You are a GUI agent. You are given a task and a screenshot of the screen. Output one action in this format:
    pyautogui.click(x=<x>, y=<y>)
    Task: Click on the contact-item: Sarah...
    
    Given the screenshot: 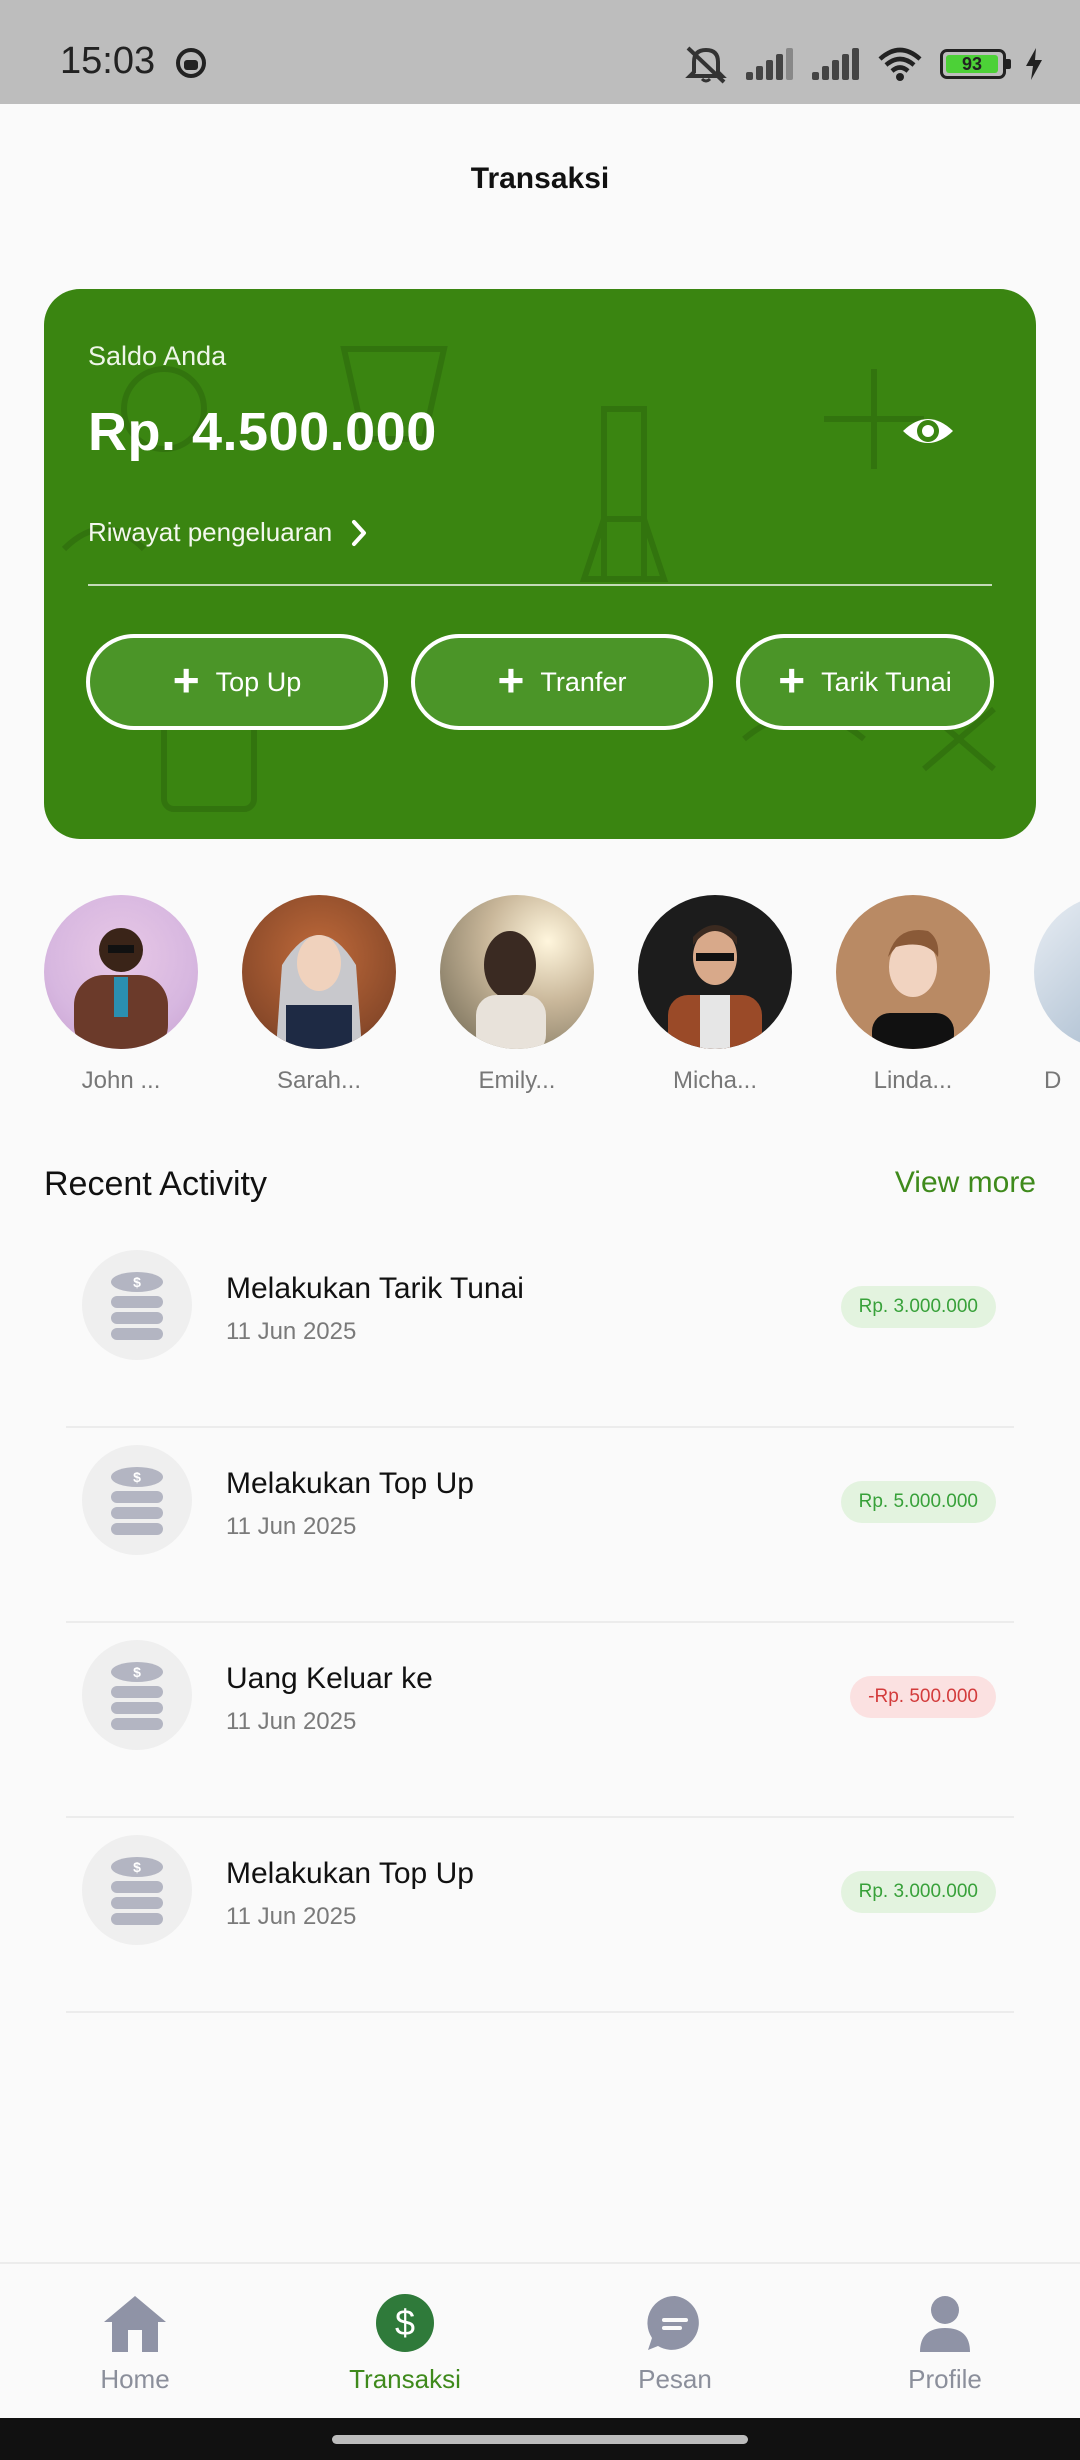 What is the action you would take?
    pyautogui.click(x=319, y=995)
    